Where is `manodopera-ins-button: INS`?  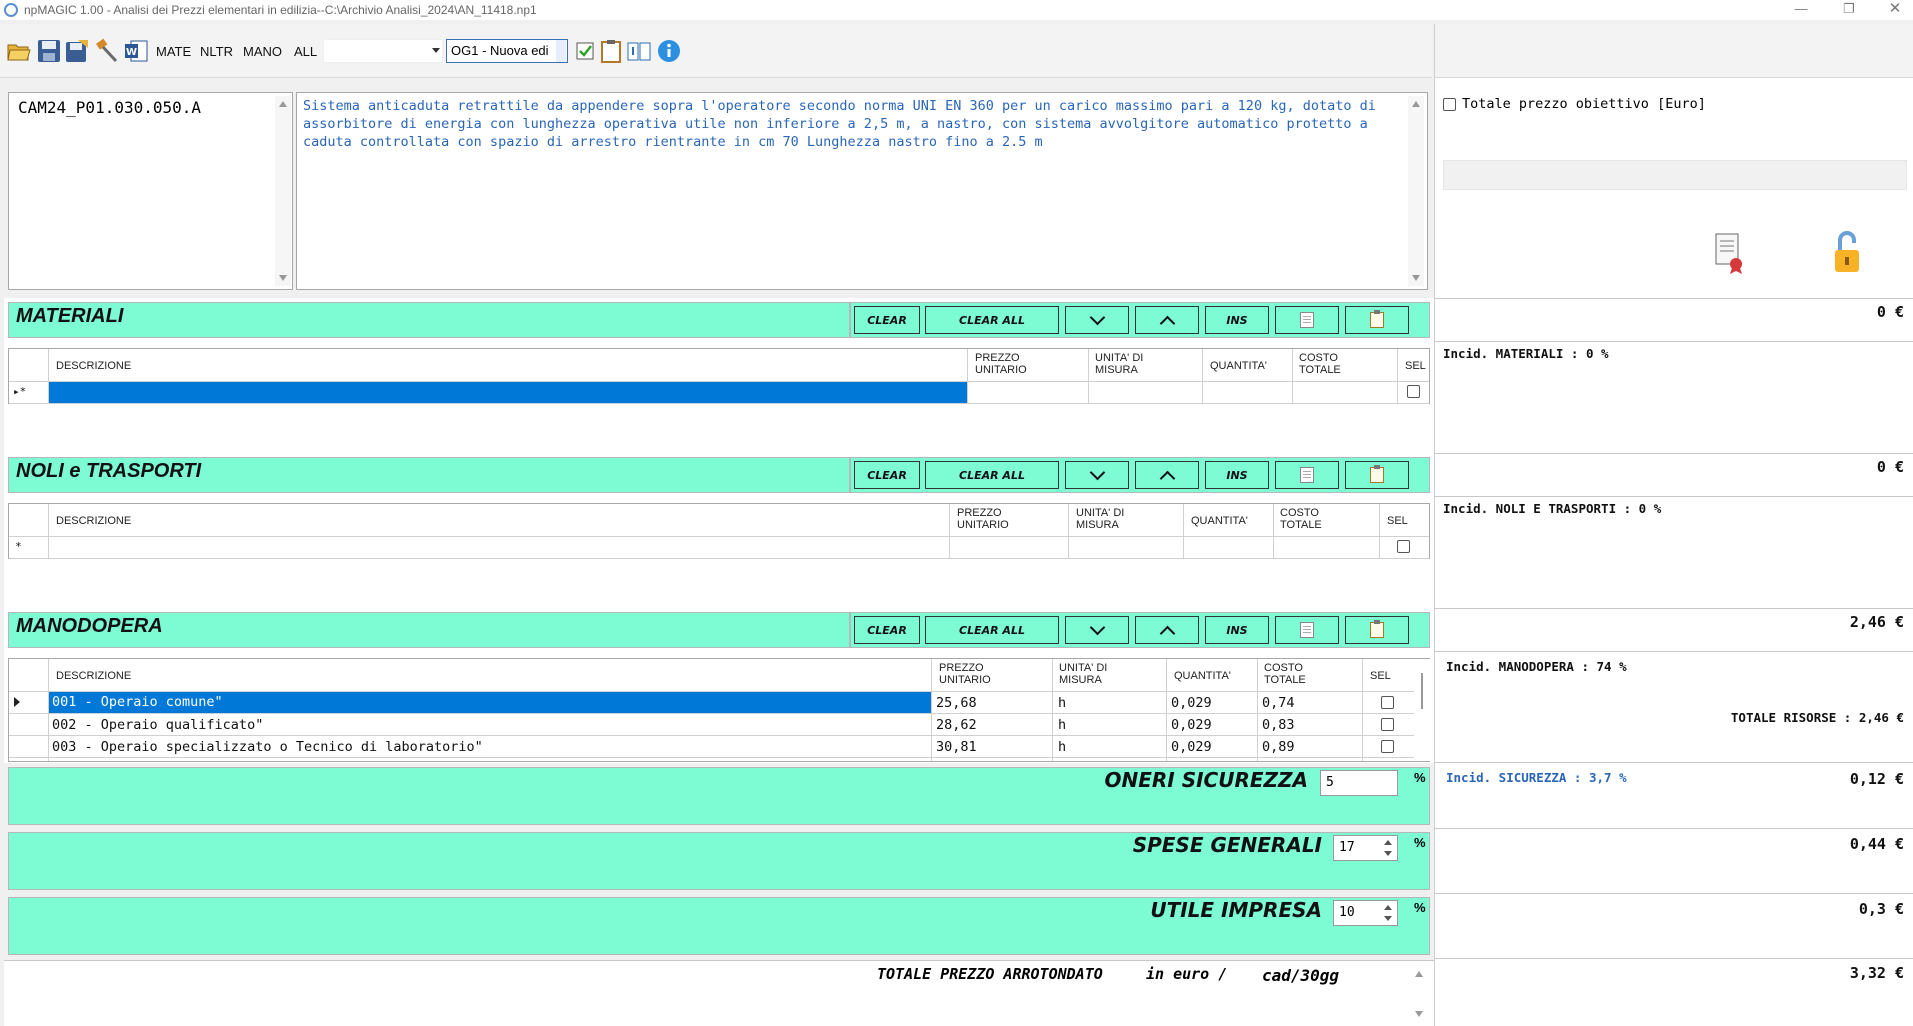 manodopera-ins-button: INS is located at coordinates (1237, 630).